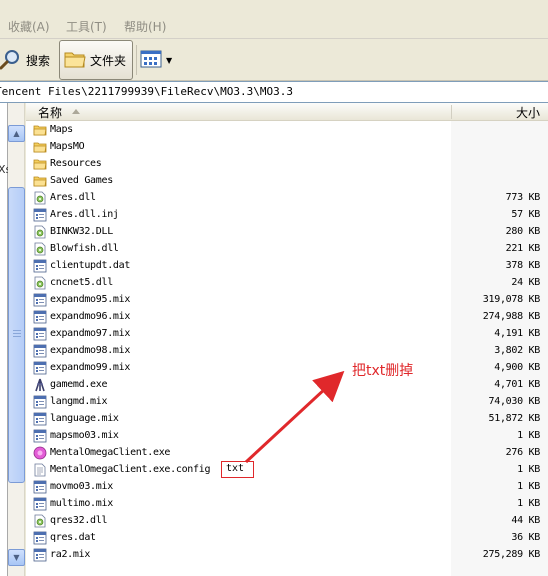 This screenshot has width=548, height=576. I want to click on file-name: expandmo97.mix, so click(90, 333).